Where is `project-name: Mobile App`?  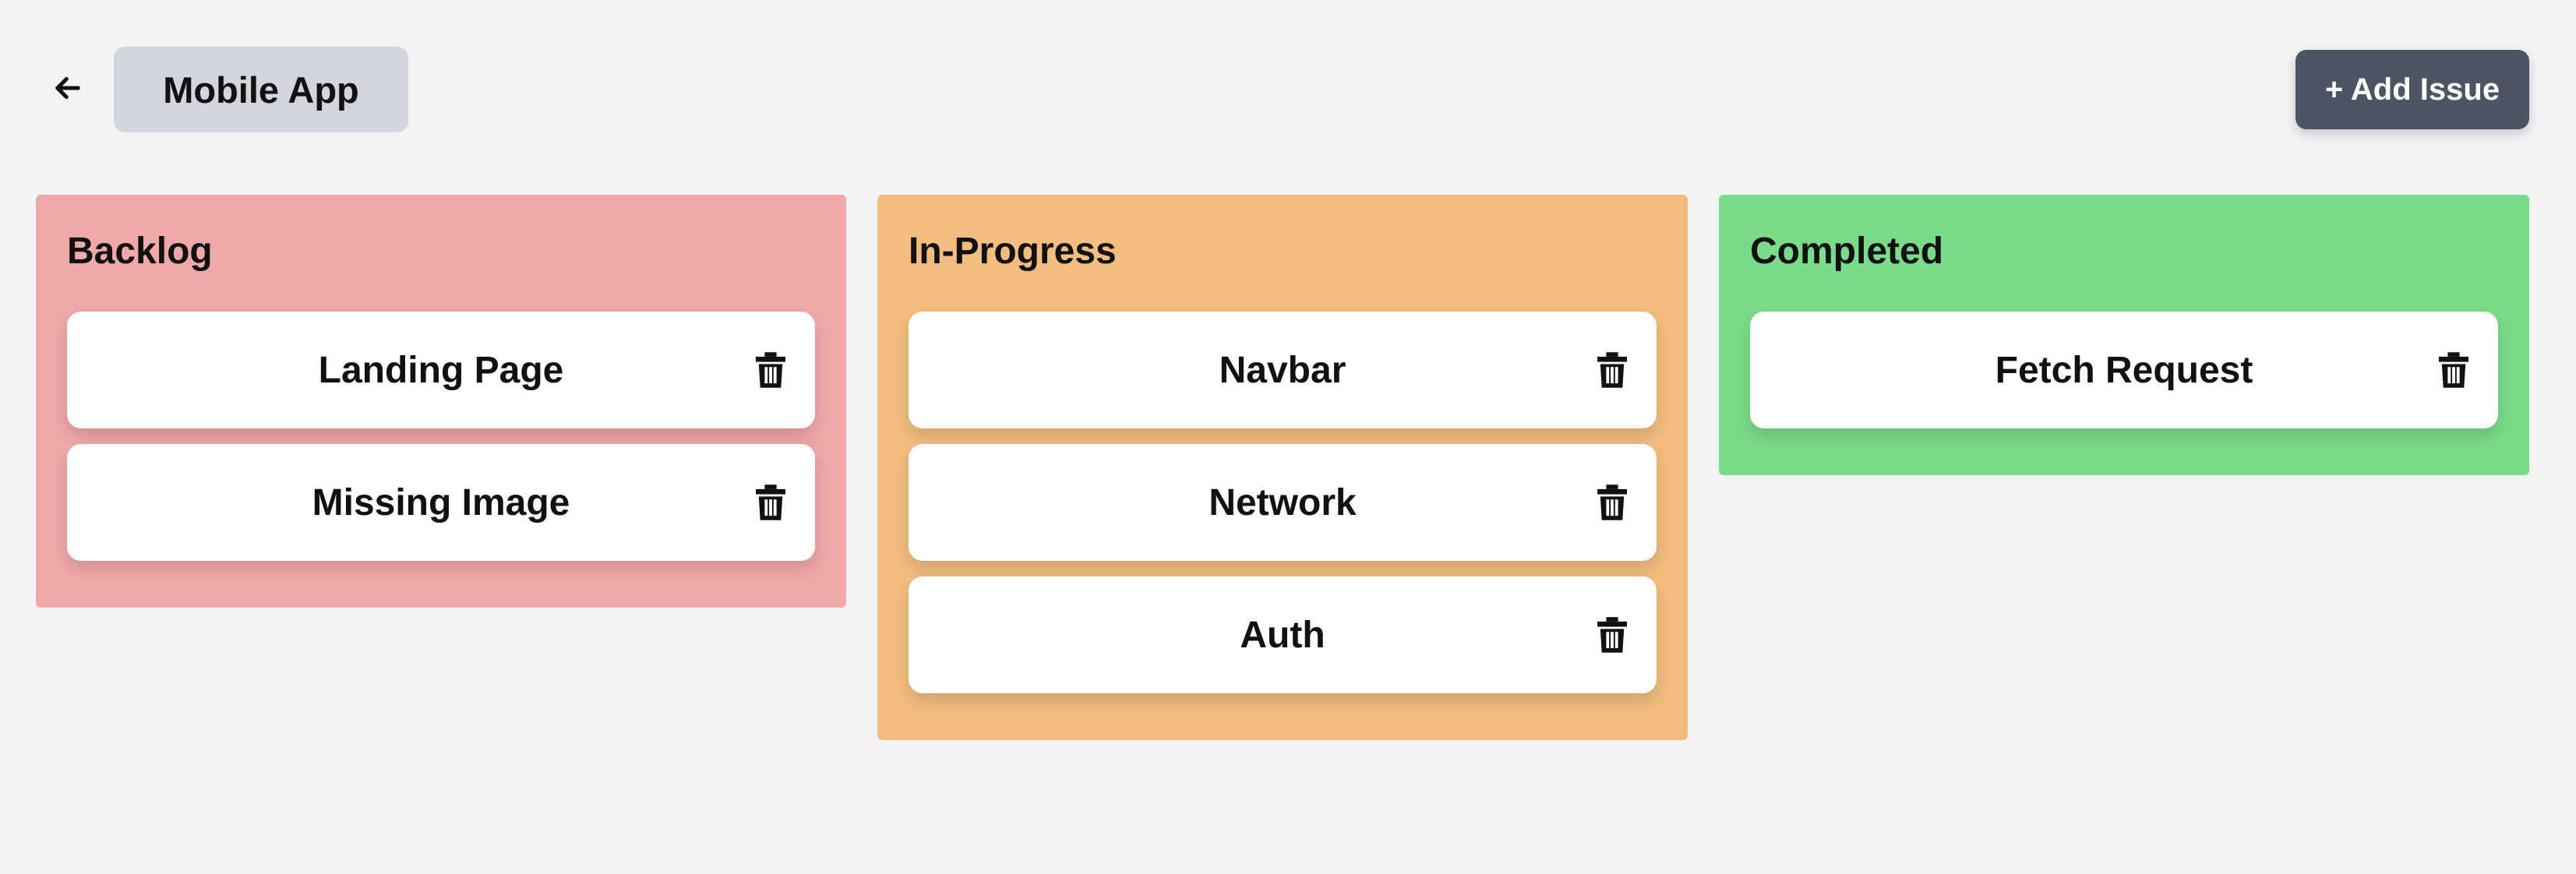 project-name: Mobile App is located at coordinates (261, 89).